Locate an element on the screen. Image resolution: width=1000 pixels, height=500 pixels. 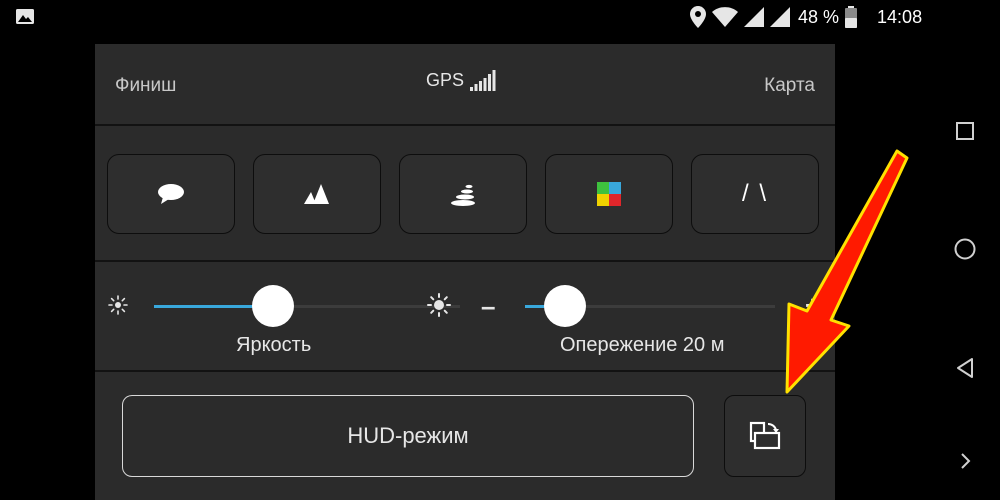
map-tab: Карта is located at coordinates (789, 86).